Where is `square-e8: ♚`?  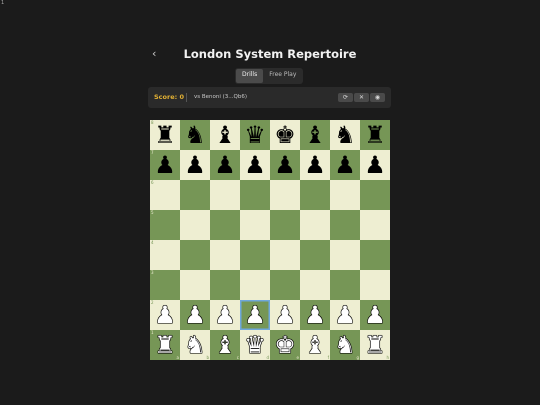 square-e8: ♚ is located at coordinates (285, 135).